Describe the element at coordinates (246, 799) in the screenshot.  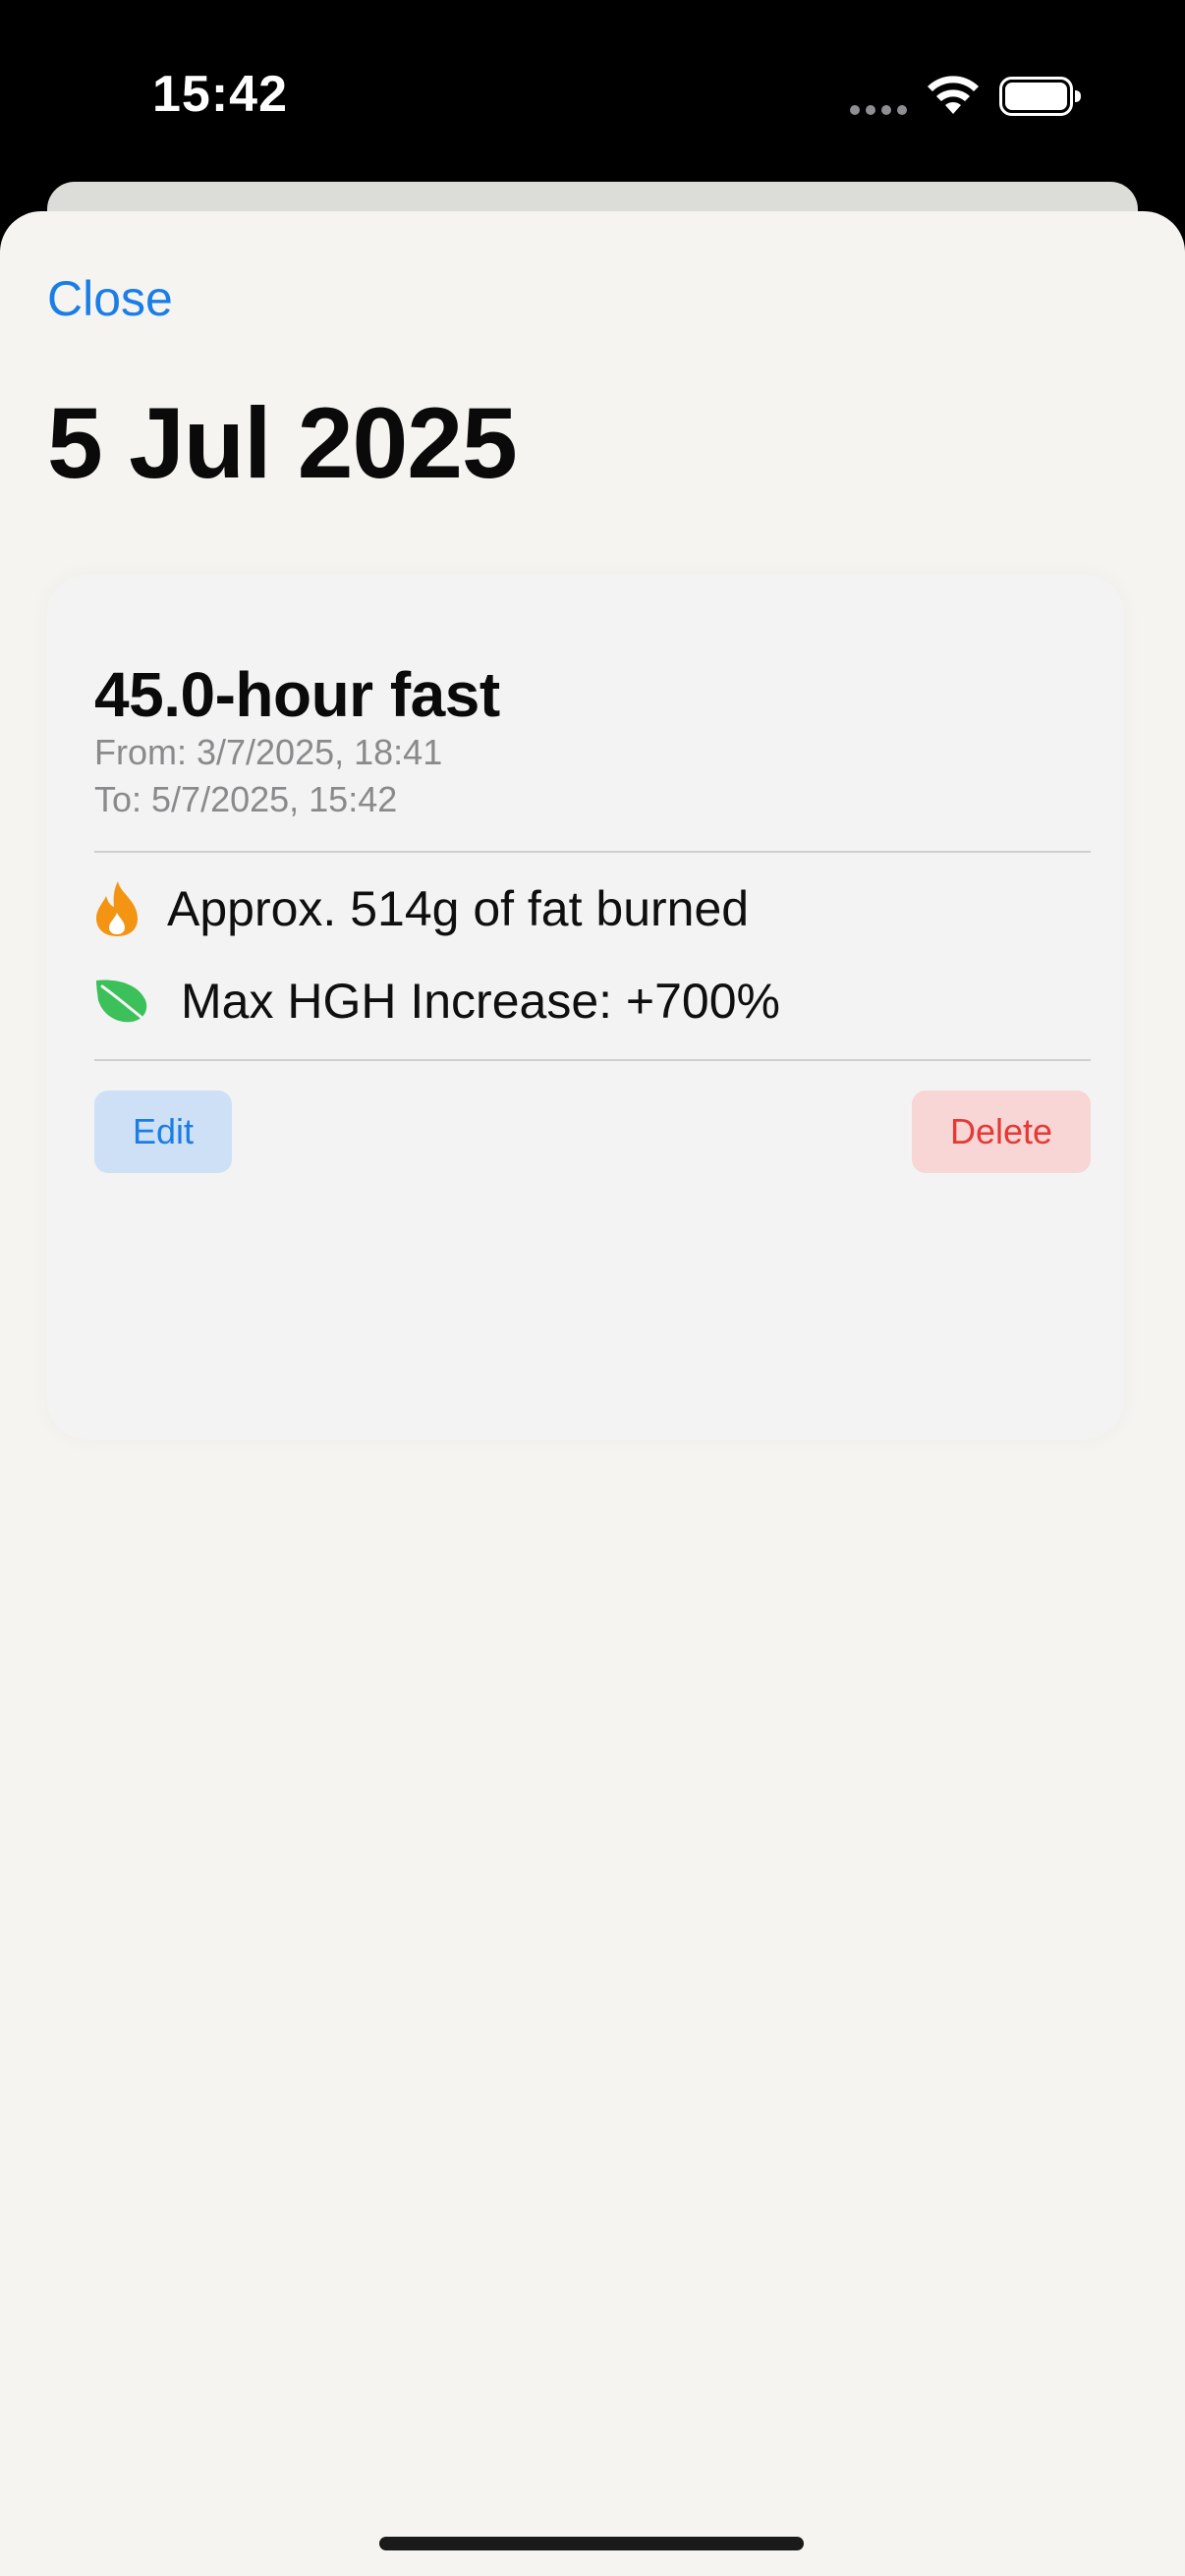
I see `fast-to-time: To: 5/7/2025, 15:42` at that location.